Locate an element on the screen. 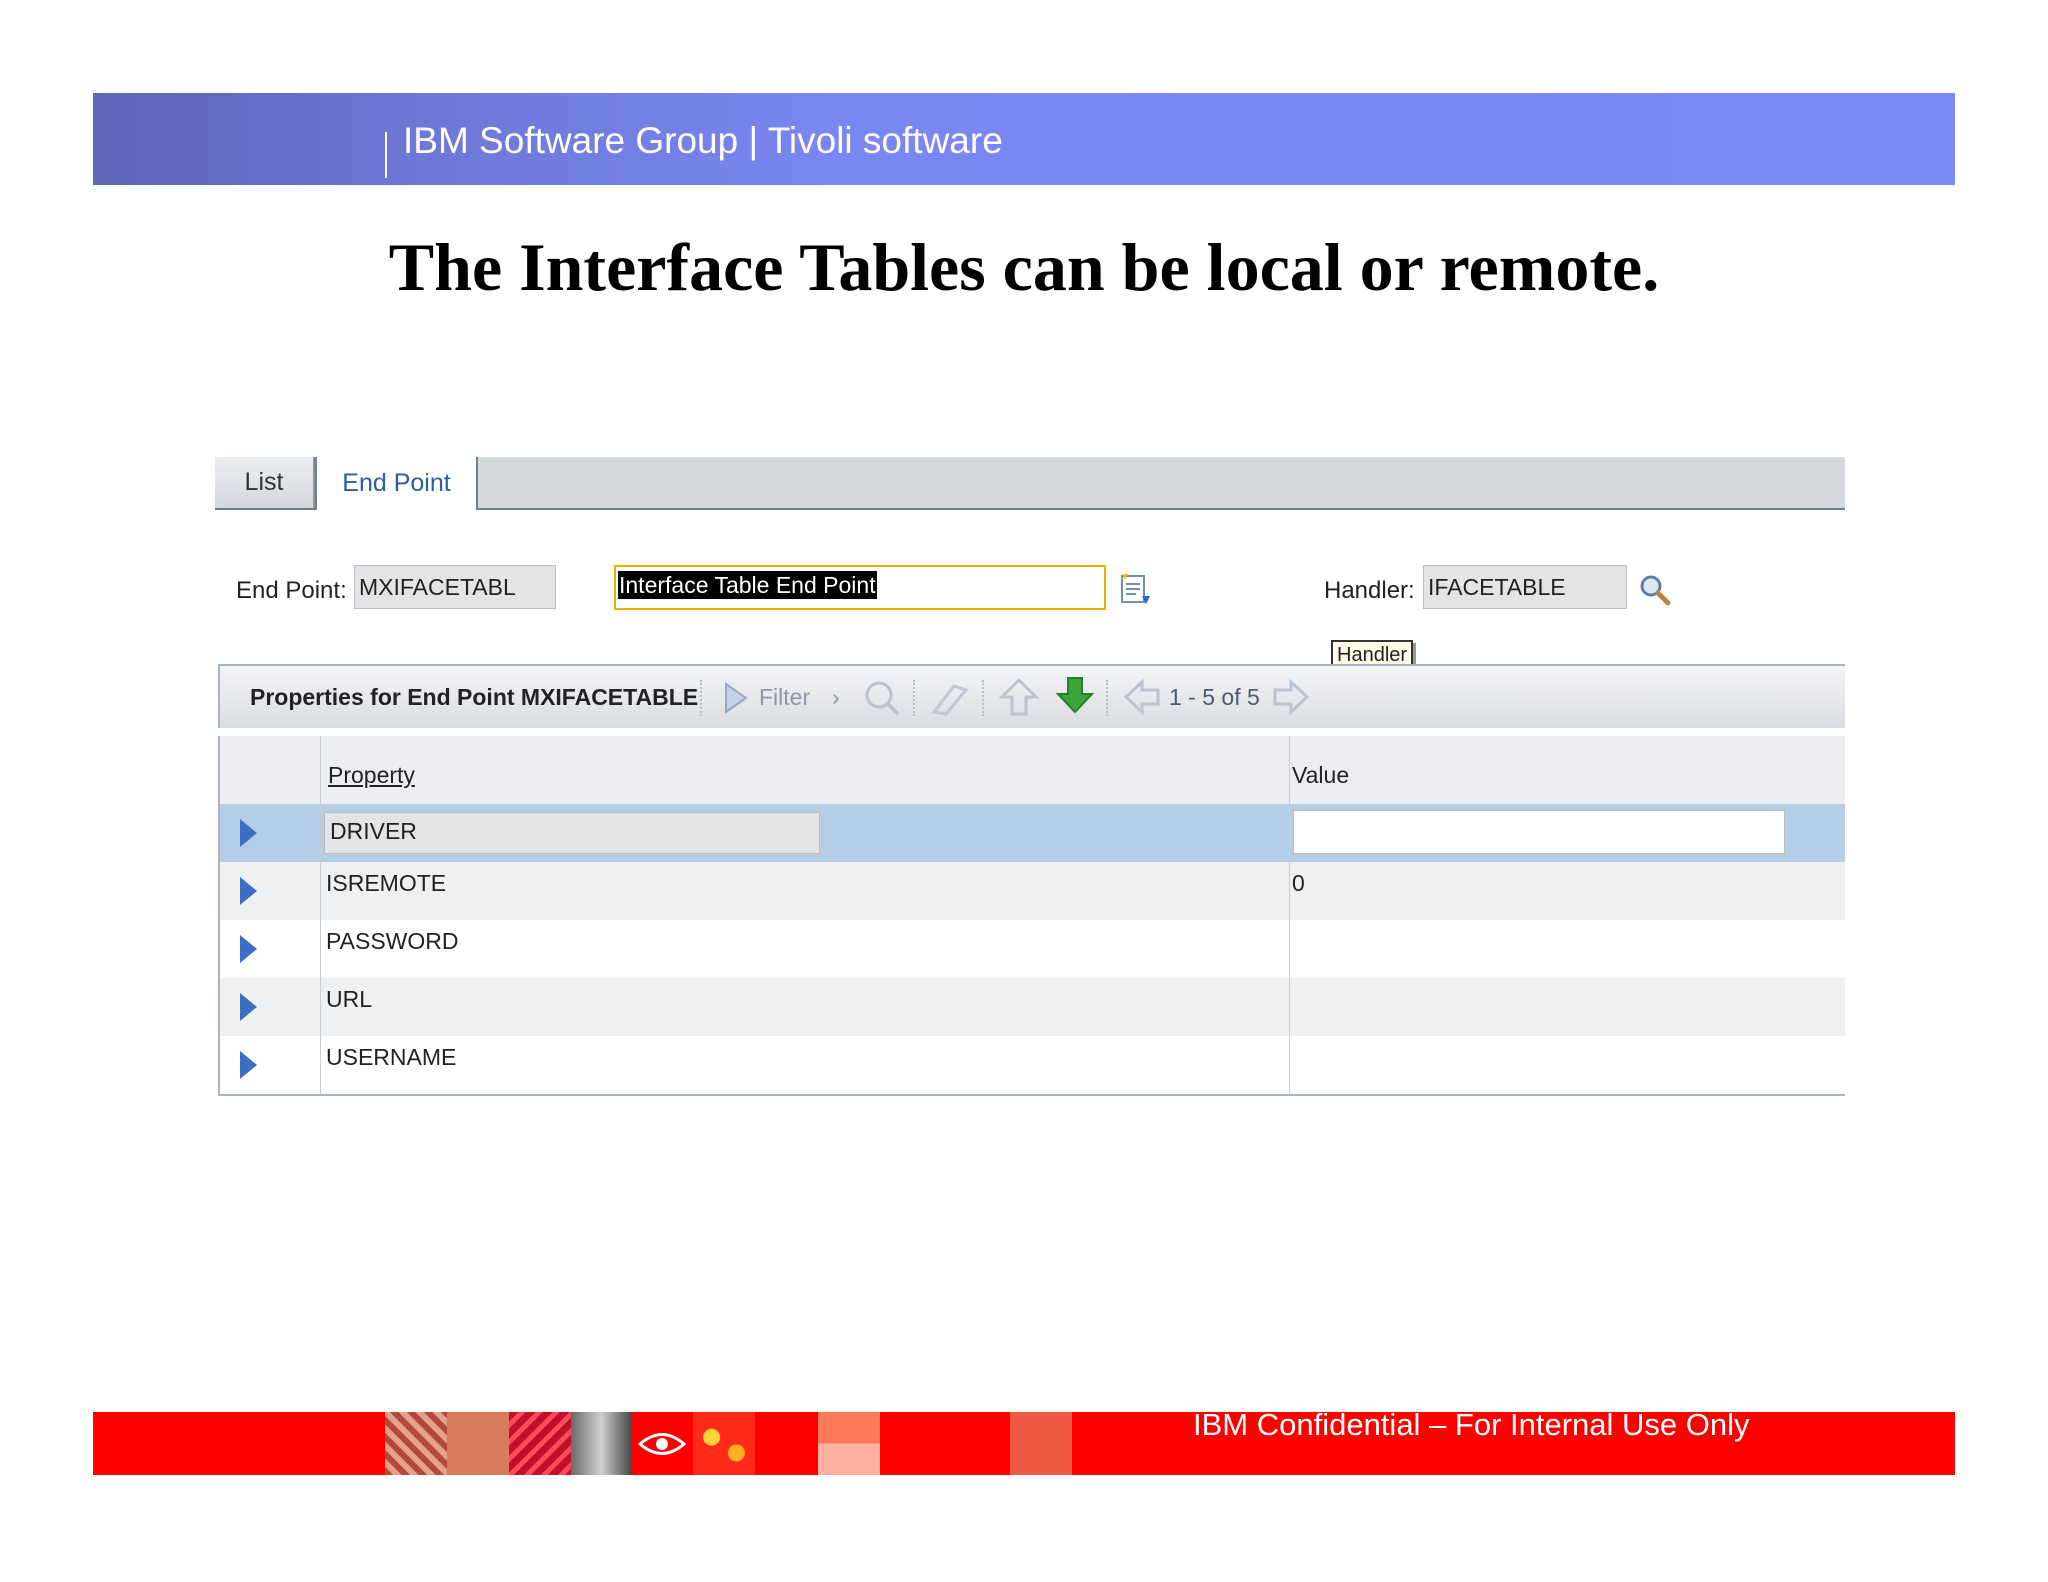 This screenshot has height=1582, width=2048. filter-icon is located at coordinates (736, 700).